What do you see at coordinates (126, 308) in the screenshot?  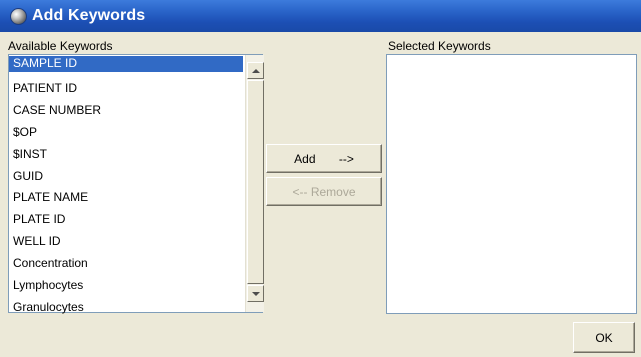 I see `list-item: Granulocytes` at bounding box center [126, 308].